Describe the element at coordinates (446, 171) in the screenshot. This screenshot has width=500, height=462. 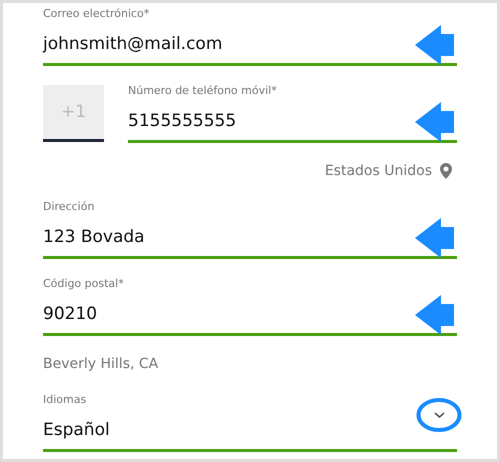
I see `location-pin-icon` at that location.